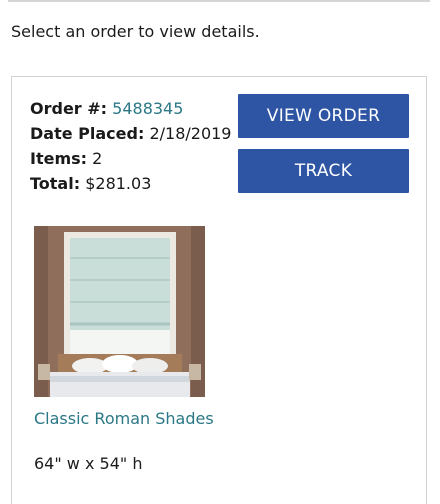 This screenshot has height=504, width=440. What do you see at coordinates (219, 1) in the screenshot?
I see `top-divider` at bounding box center [219, 1].